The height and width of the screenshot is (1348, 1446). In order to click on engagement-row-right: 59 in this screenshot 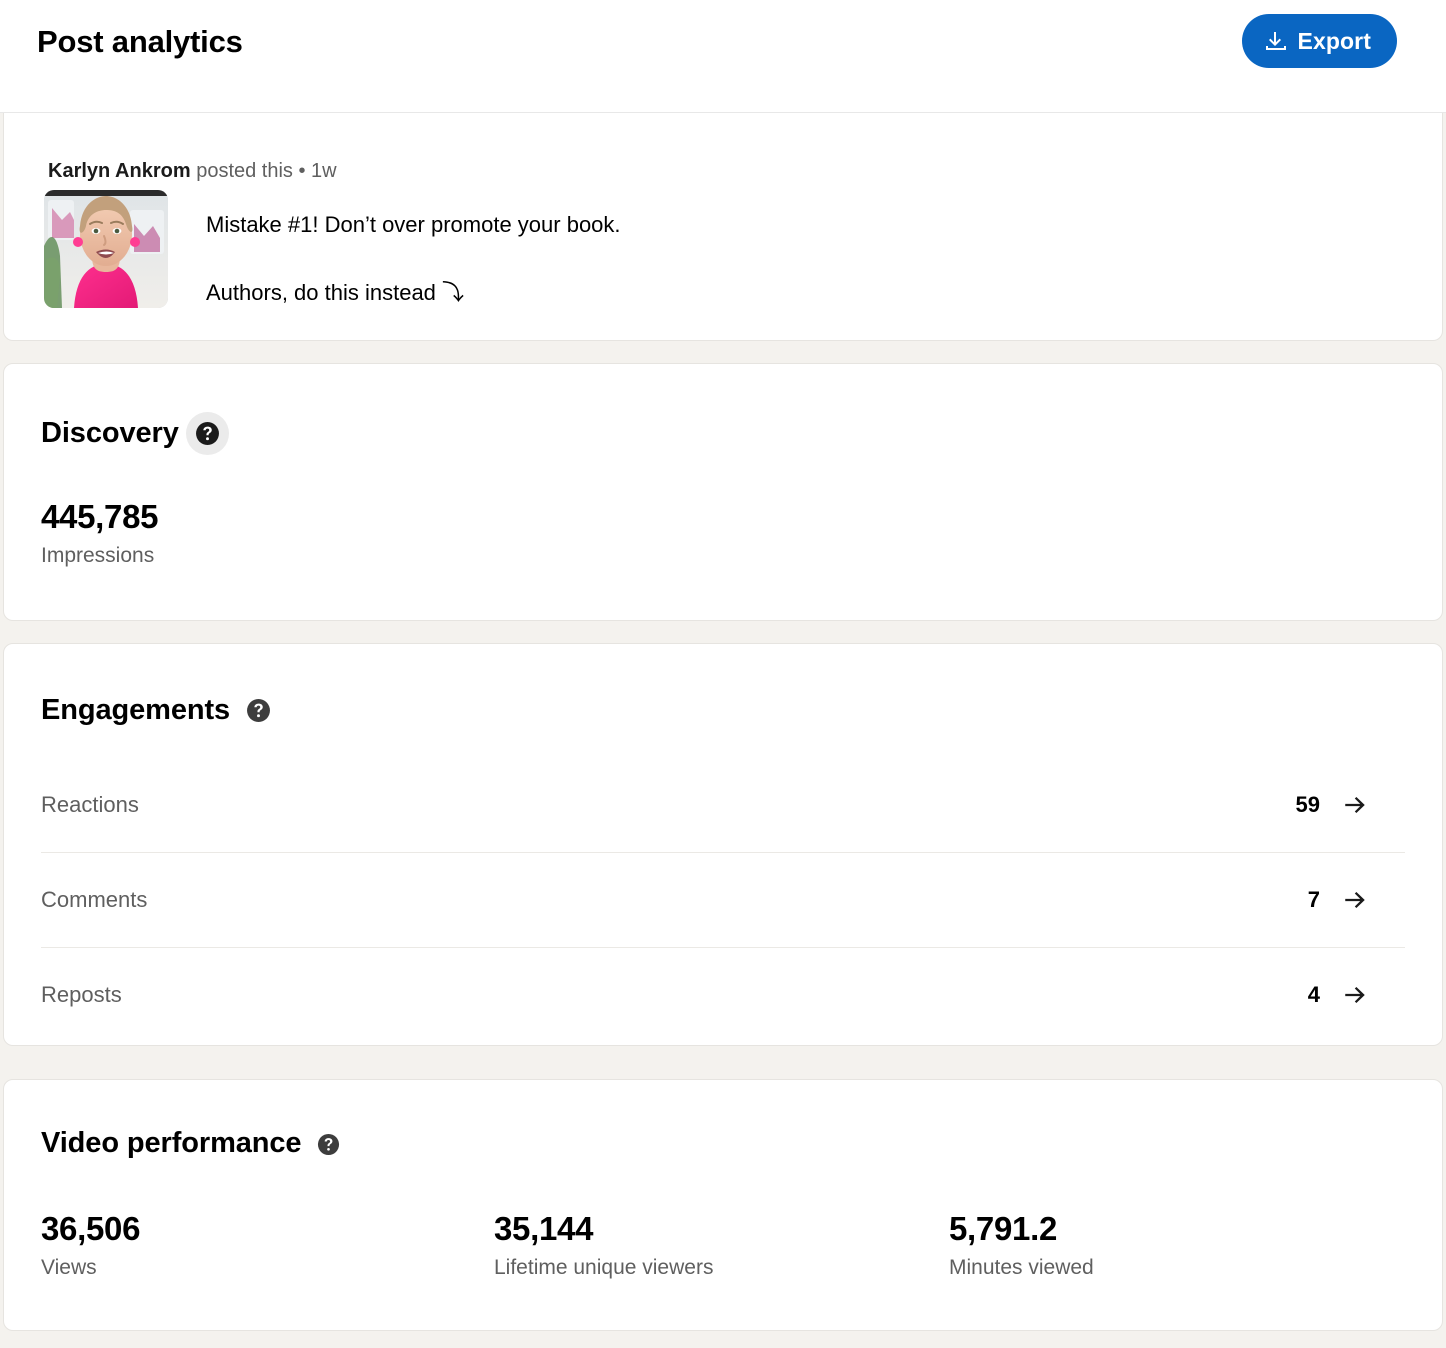, I will do `click(1332, 805)`.